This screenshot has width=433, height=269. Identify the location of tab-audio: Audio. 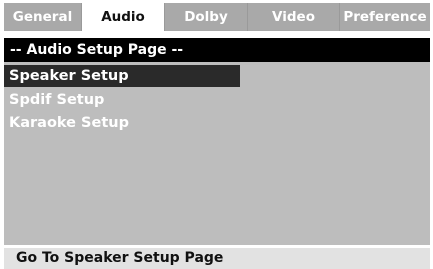
(123, 17).